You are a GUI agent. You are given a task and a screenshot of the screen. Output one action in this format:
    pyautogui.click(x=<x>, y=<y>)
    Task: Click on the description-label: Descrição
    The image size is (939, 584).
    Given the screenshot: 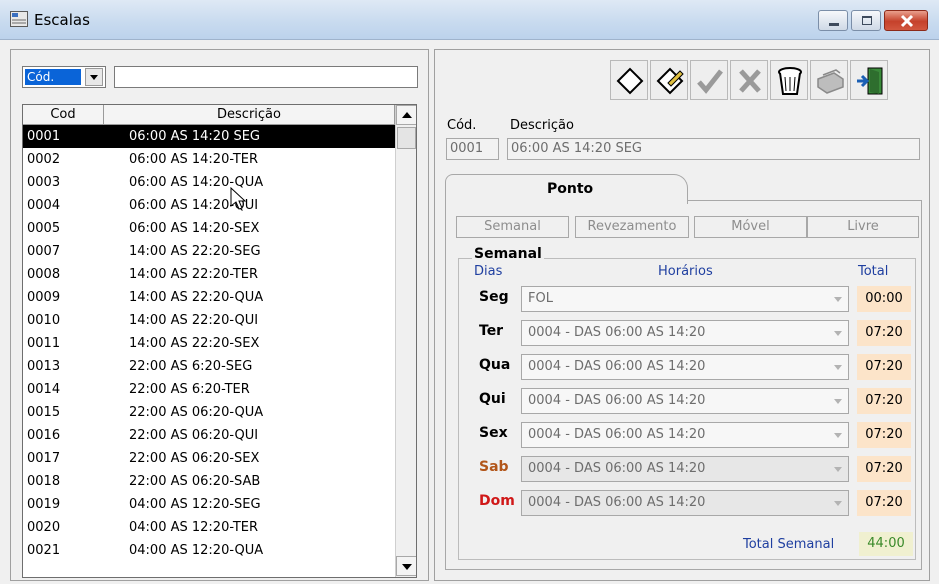 What is the action you would take?
    pyautogui.click(x=542, y=125)
    